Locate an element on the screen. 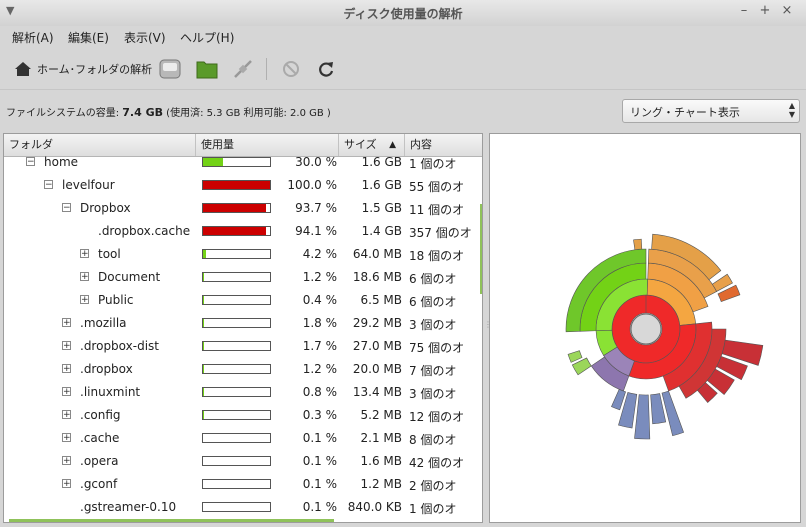 Image resolution: width=806 pixels, height=527 pixels. usage-percent: 93.7 % is located at coordinates (316, 208).